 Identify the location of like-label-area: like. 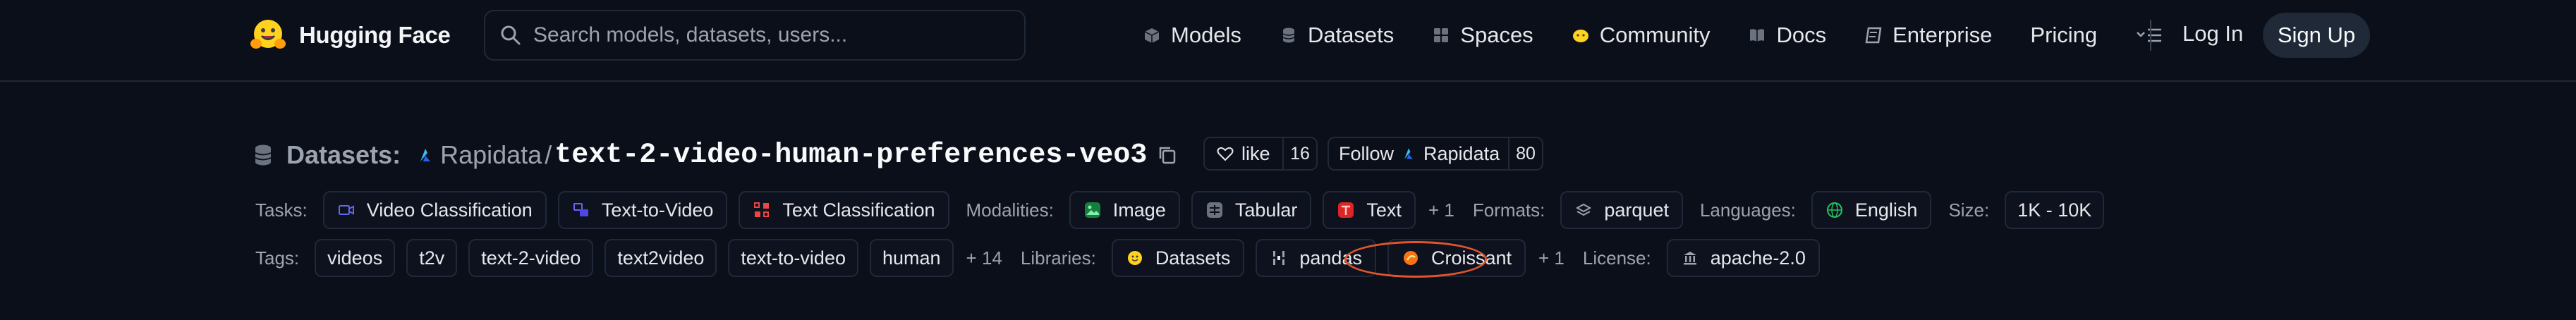
(1244, 153).